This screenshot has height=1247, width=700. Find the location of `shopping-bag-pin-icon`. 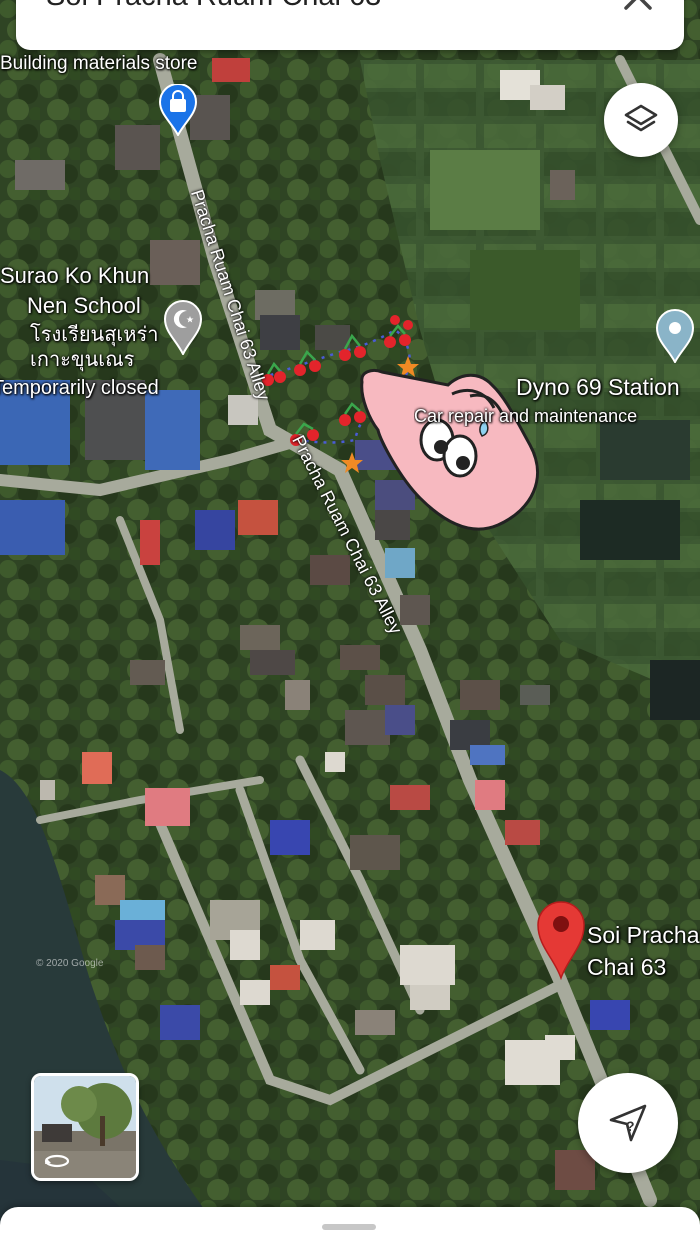

shopping-bag-pin-icon is located at coordinates (178, 110).